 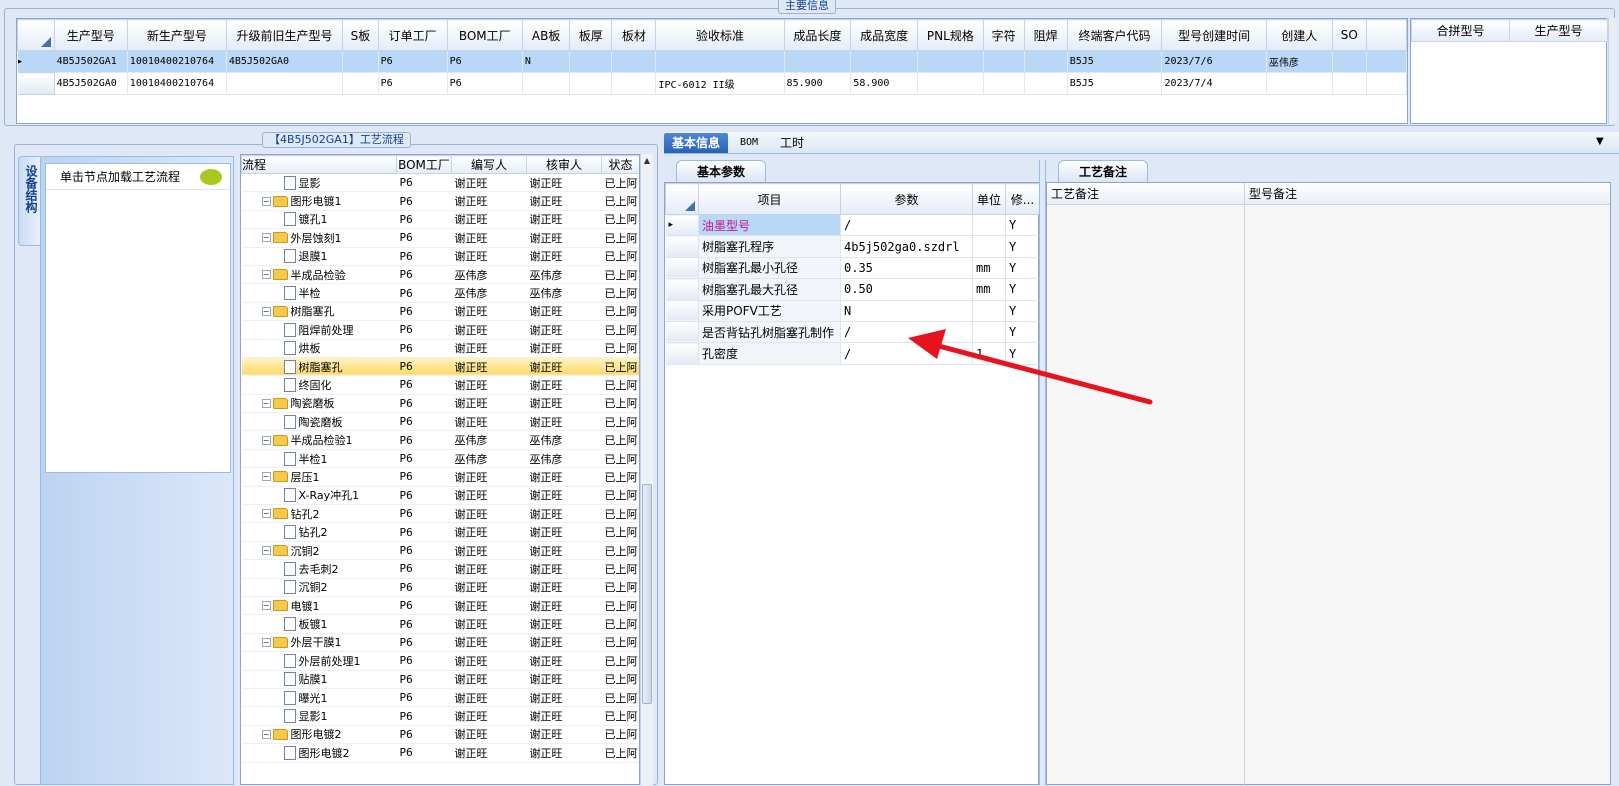 What do you see at coordinates (927, 344) in the screenshot?
I see `arrow-head` at bounding box center [927, 344].